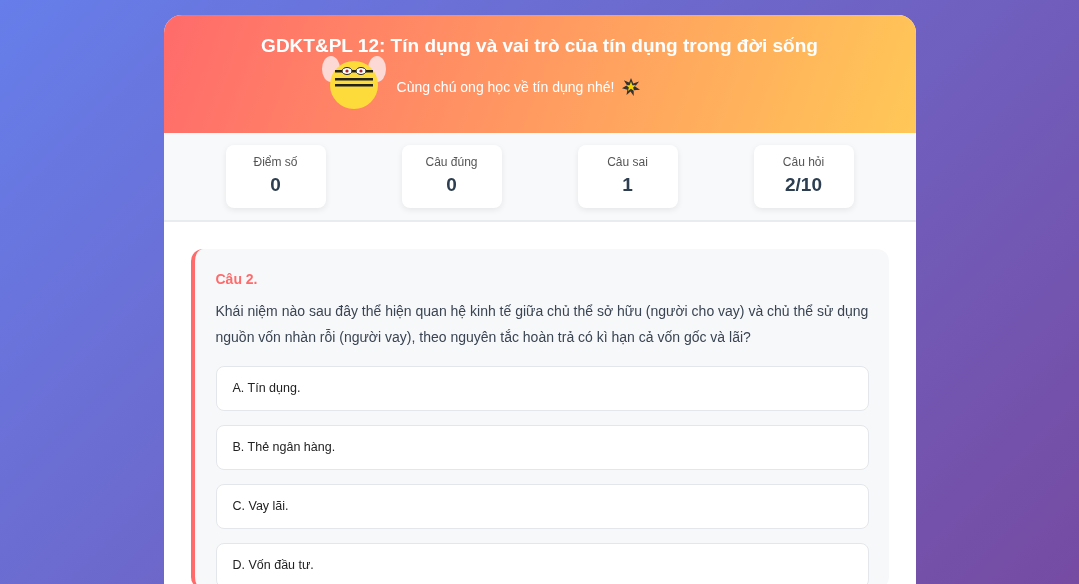 This screenshot has width=1079, height=584. What do you see at coordinates (803, 163) in the screenshot?
I see `stat-label: Câu hỏi` at bounding box center [803, 163].